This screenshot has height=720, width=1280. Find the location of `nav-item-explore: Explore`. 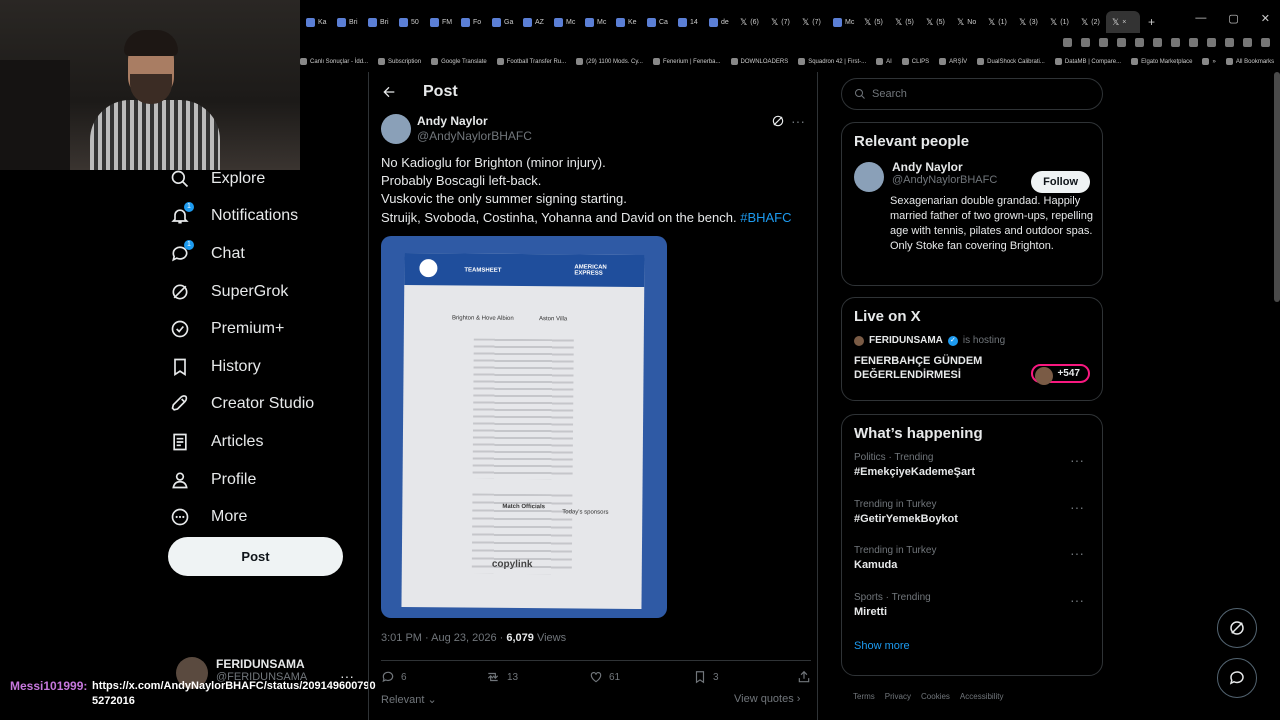

nav-item-explore: Explore is located at coordinates (263, 179).